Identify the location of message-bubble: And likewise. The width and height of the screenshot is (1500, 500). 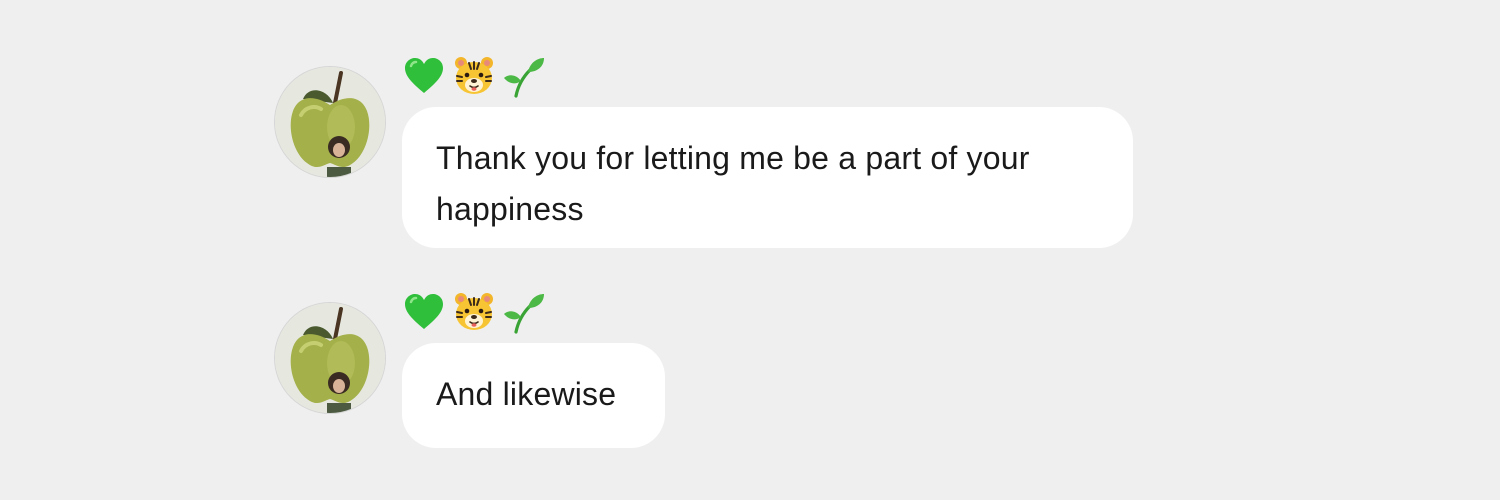
(533, 395).